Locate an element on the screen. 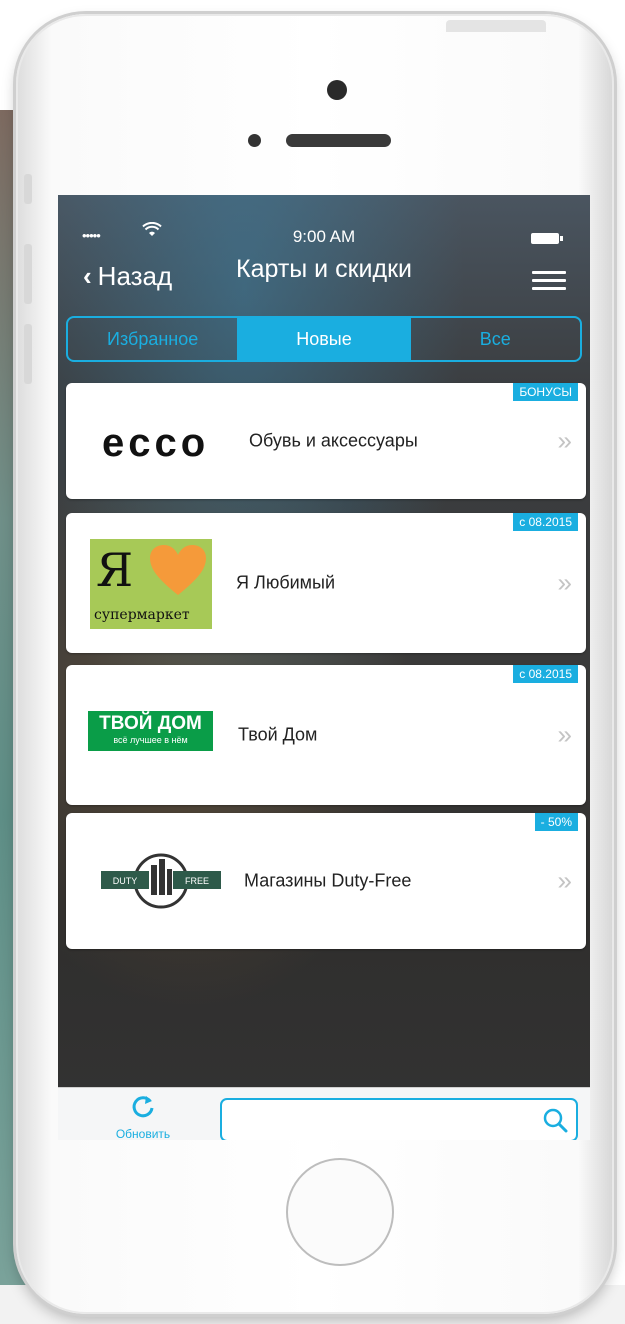 This screenshot has width=625, height=1324. tab-favorites: Избранное is located at coordinates (152, 339).